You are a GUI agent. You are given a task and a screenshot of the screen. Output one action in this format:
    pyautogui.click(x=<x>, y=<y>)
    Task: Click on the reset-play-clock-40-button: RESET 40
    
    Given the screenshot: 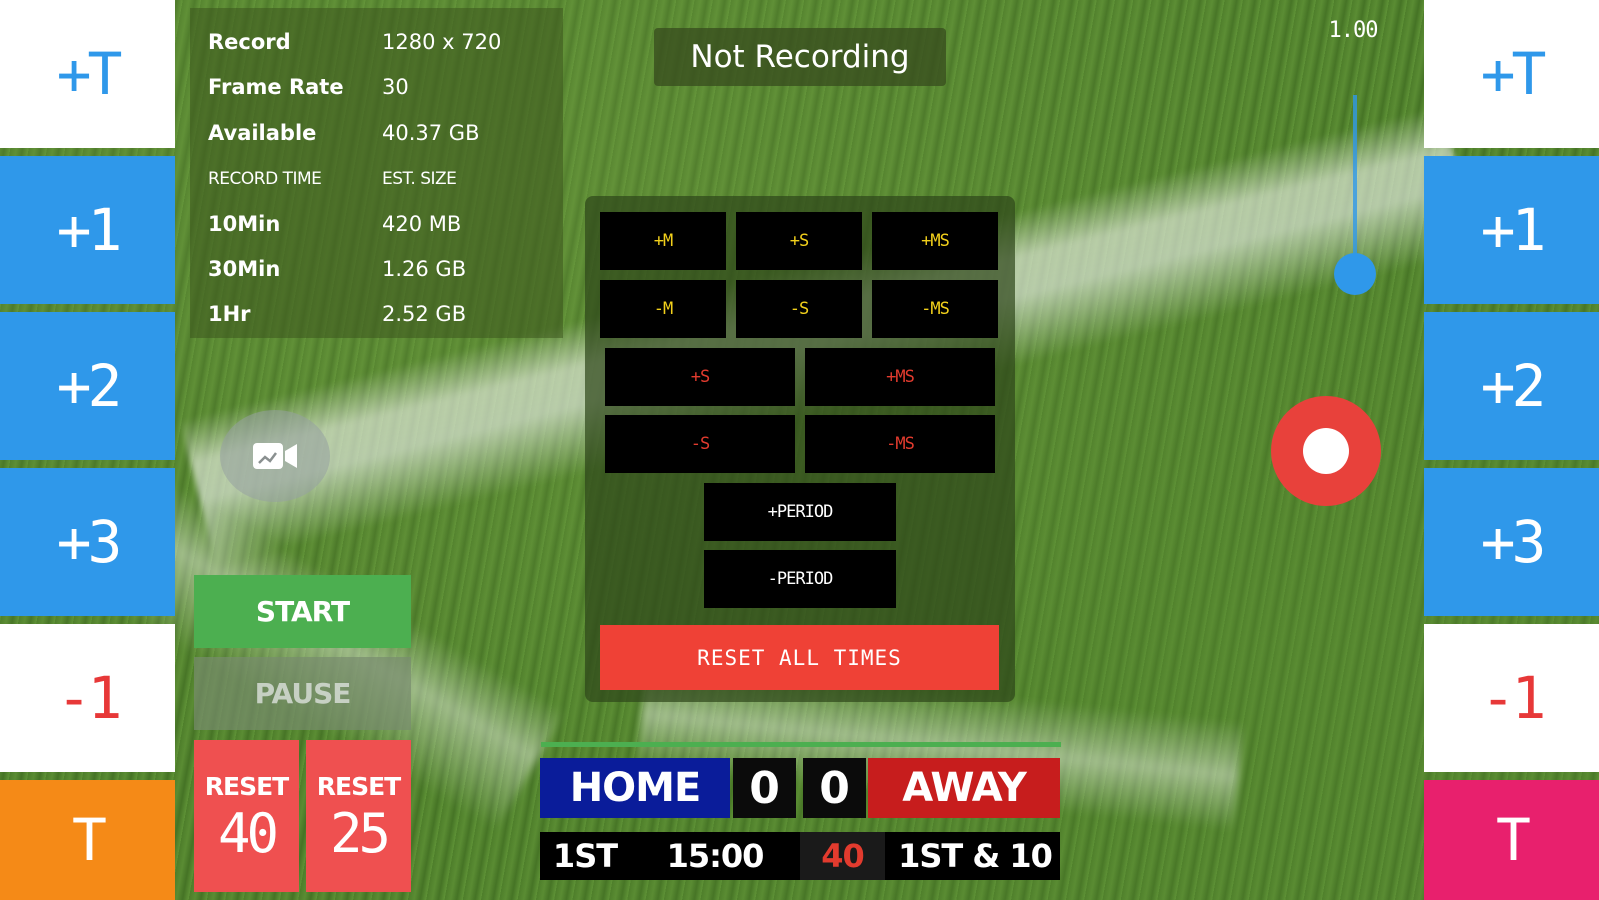 What is the action you would take?
    pyautogui.click(x=246, y=816)
    